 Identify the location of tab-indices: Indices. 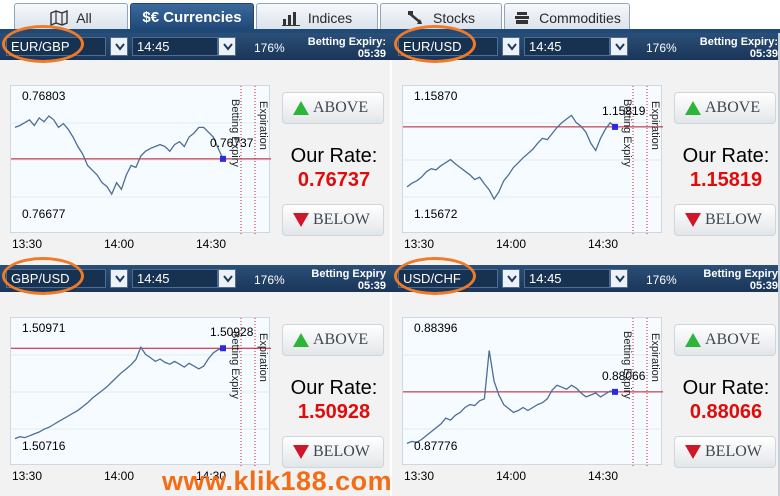
(317, 17).